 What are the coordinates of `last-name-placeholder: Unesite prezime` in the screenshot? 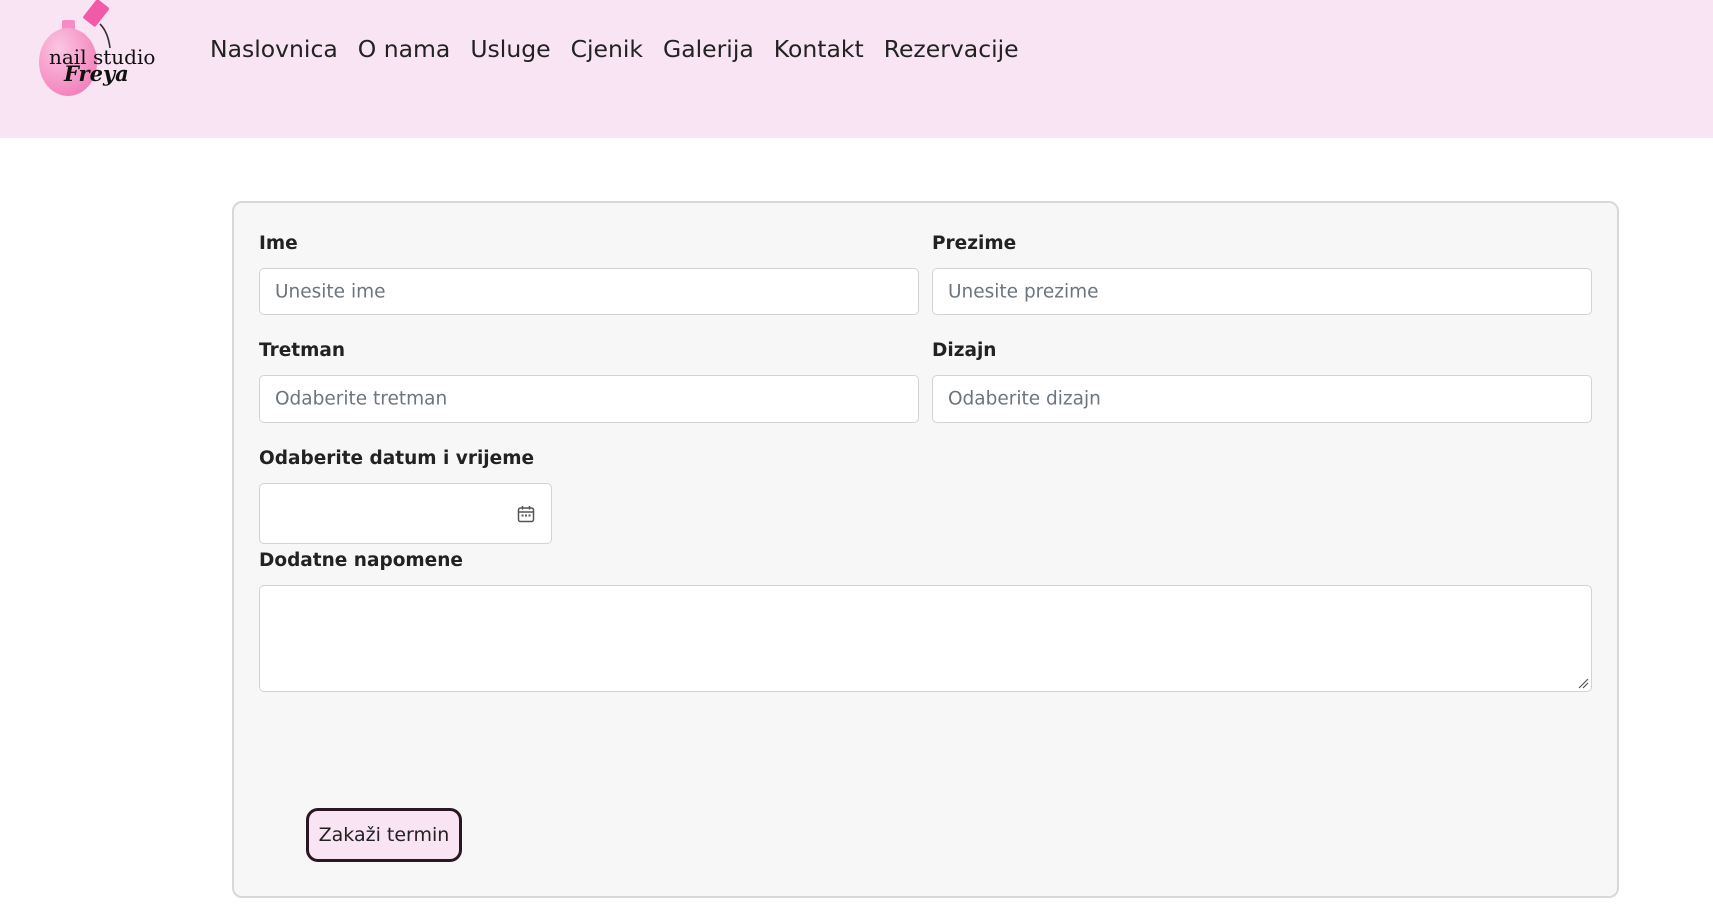 It's located at (1023, 291).